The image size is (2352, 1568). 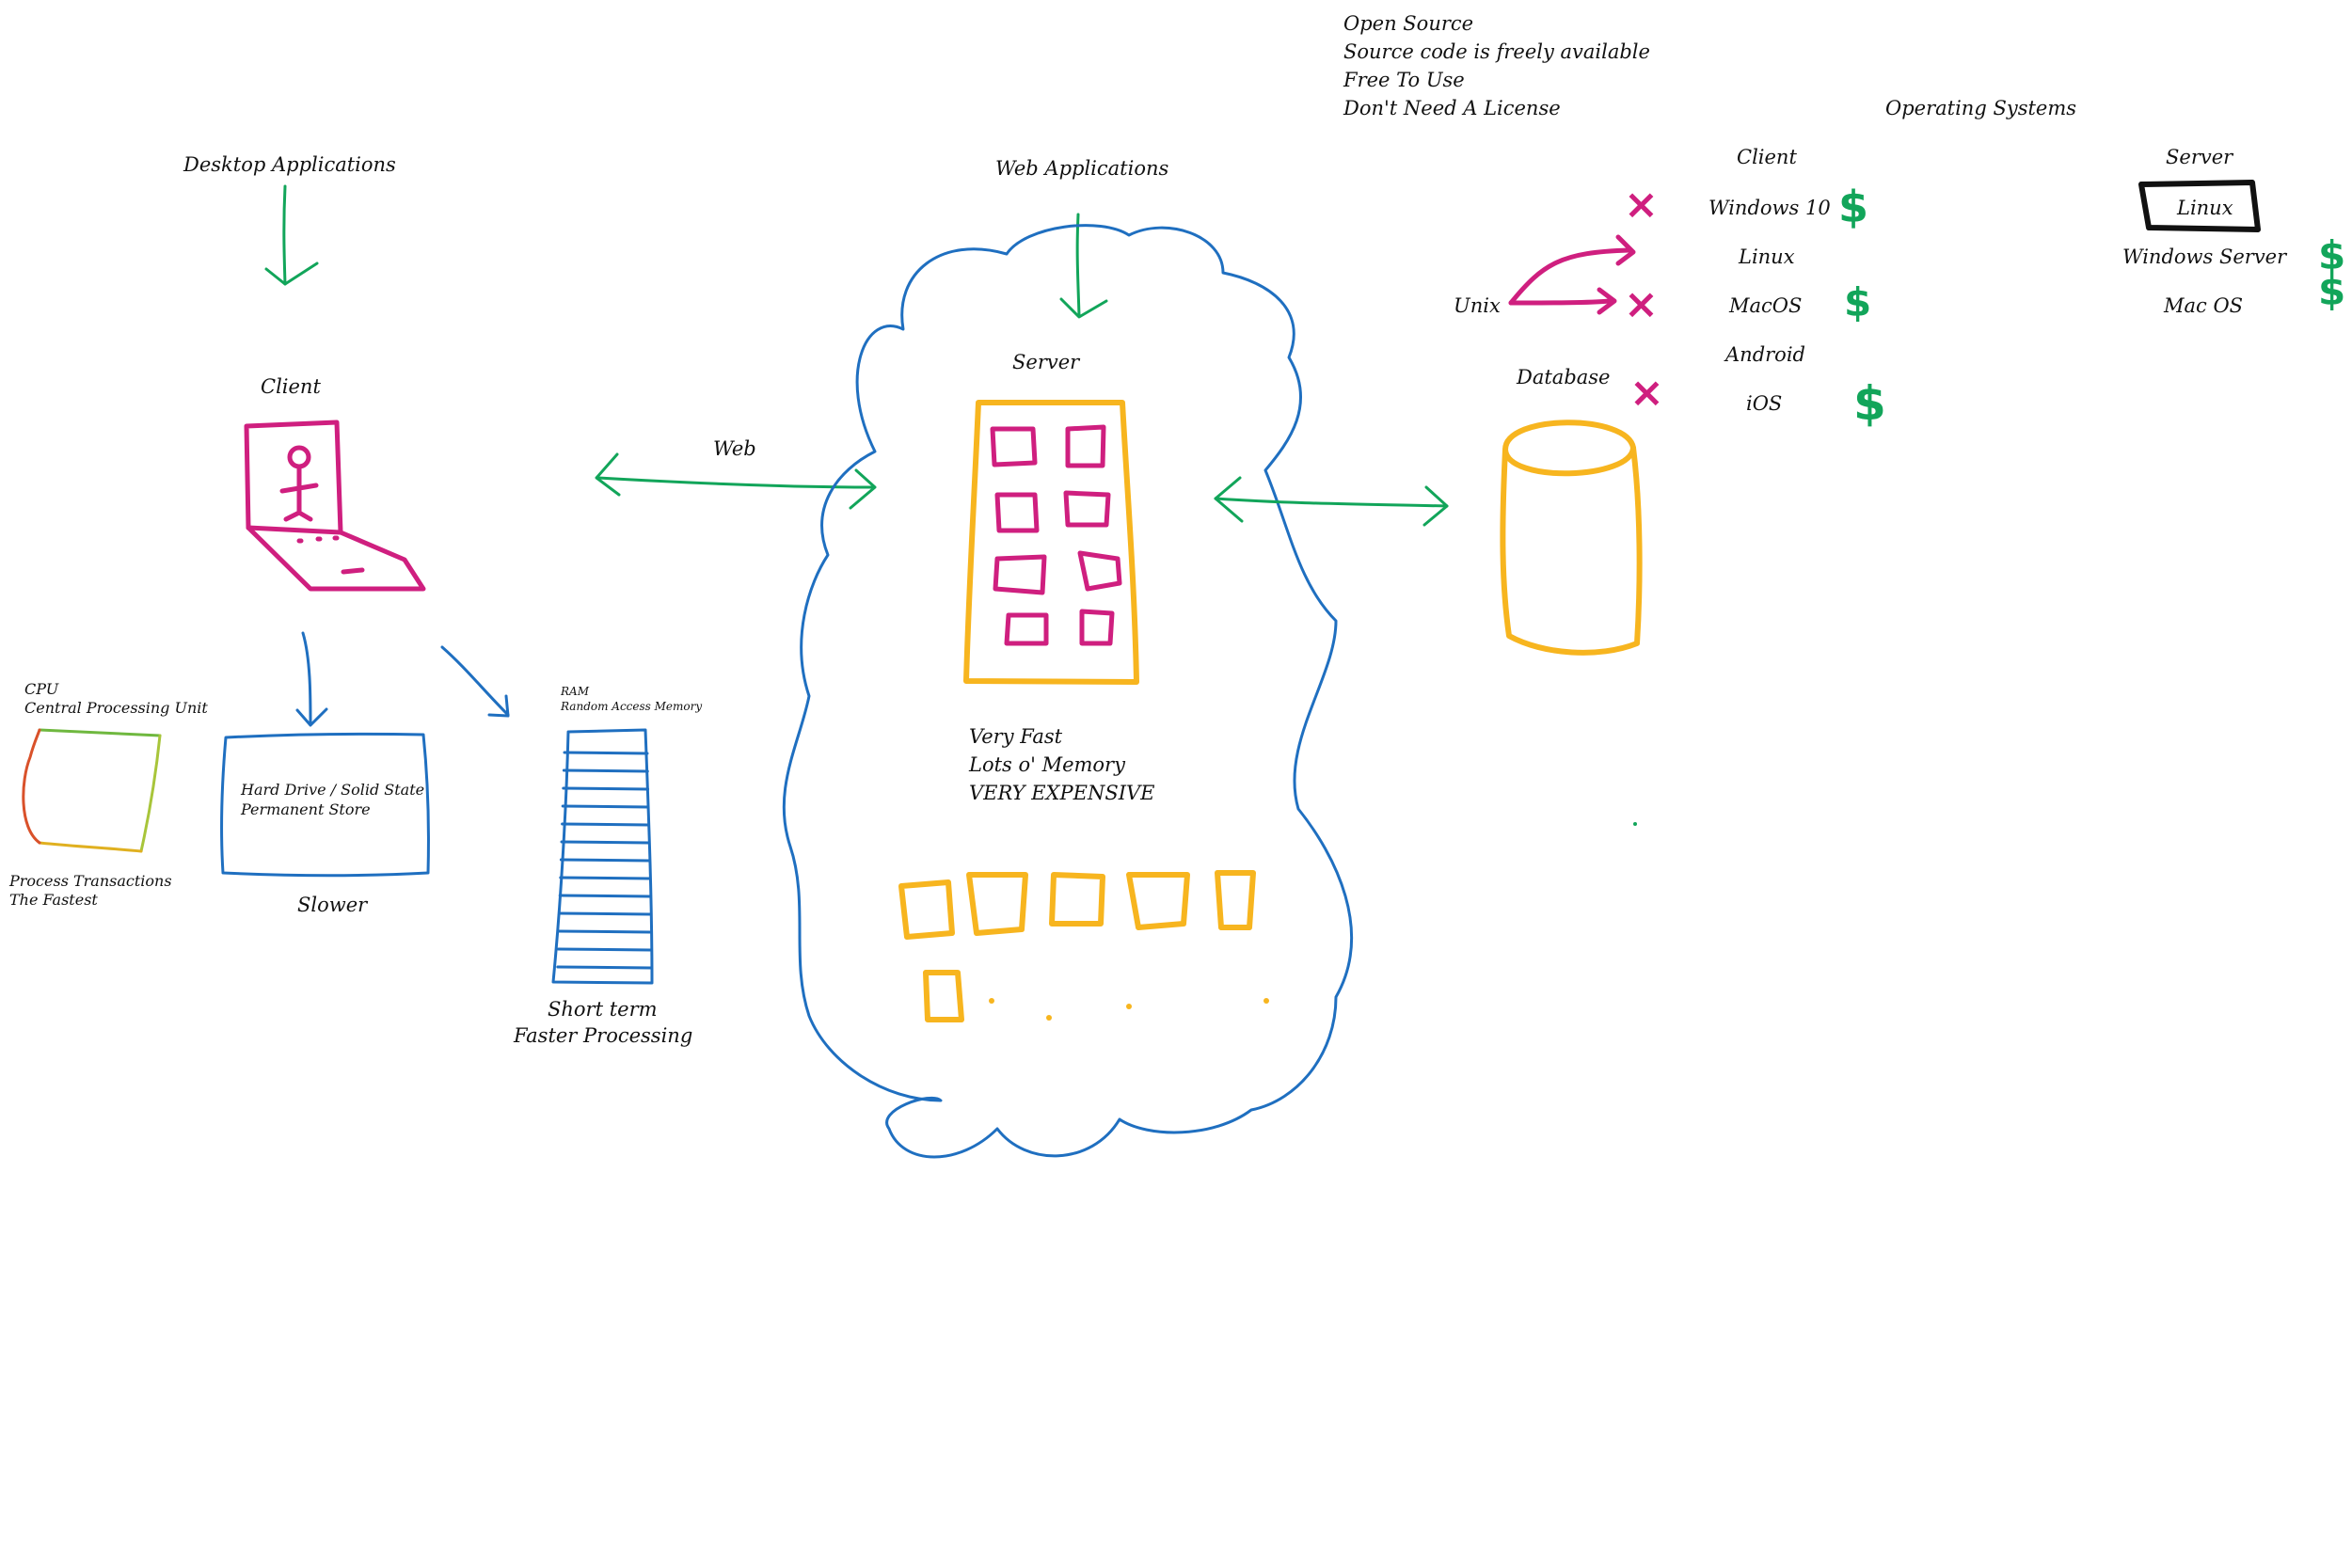 I want to click on laptop-icon, so click(x=335, y=506).